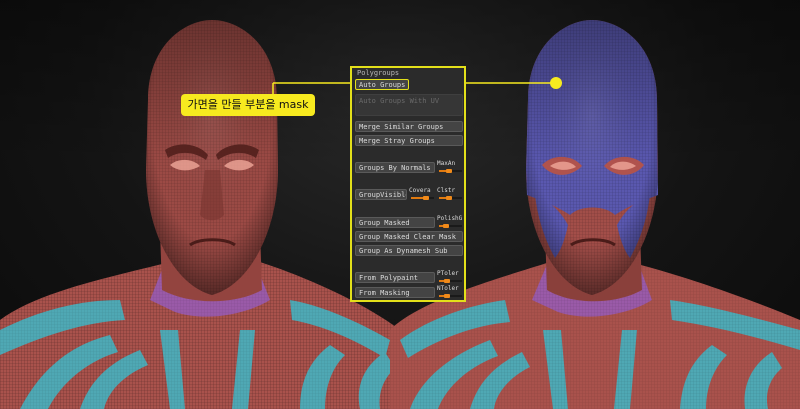  What do you see at coordinates (446, 190) in the screenshot?
I see `clustering-label: Clstr` at bounding box center [446, 190].